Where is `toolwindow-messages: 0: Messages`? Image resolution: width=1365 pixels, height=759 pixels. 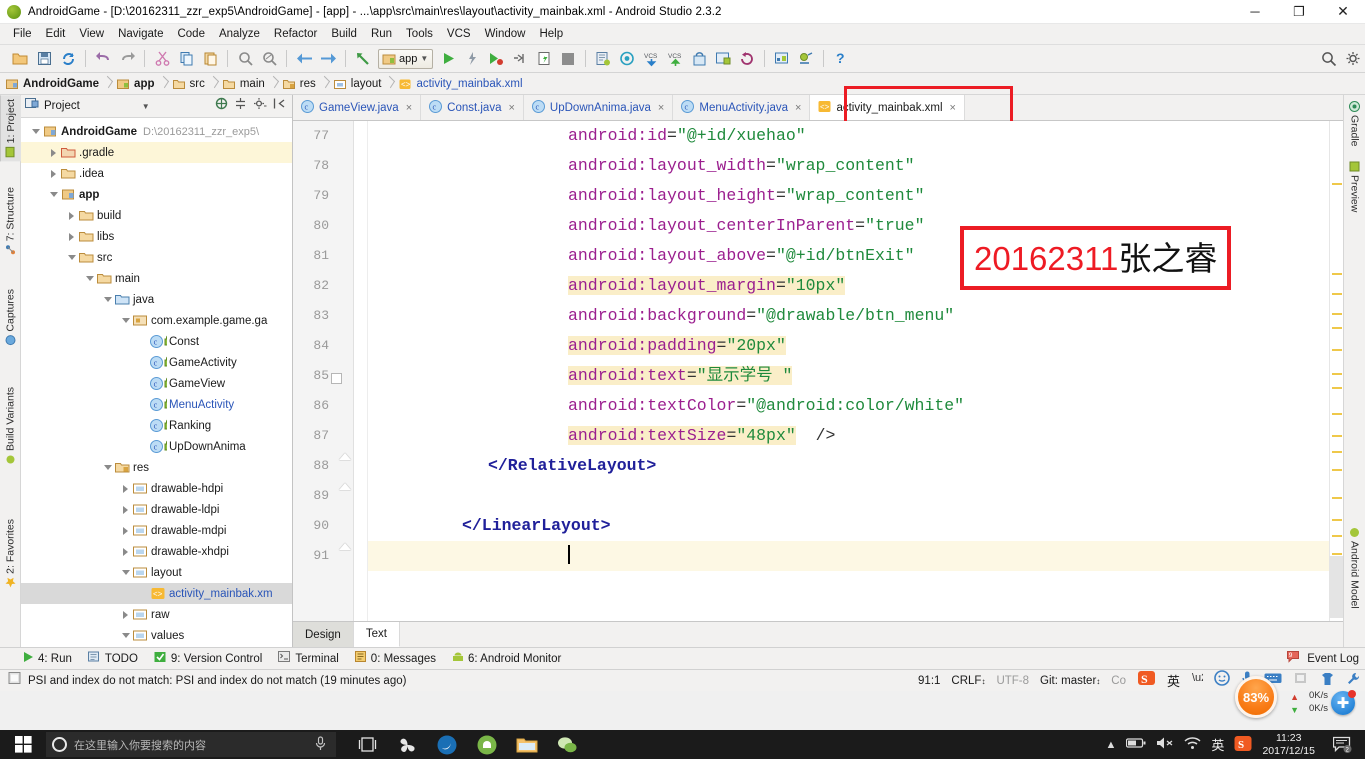
toolwindow-messages: 0: Messages is located at coordinates (395, 658).